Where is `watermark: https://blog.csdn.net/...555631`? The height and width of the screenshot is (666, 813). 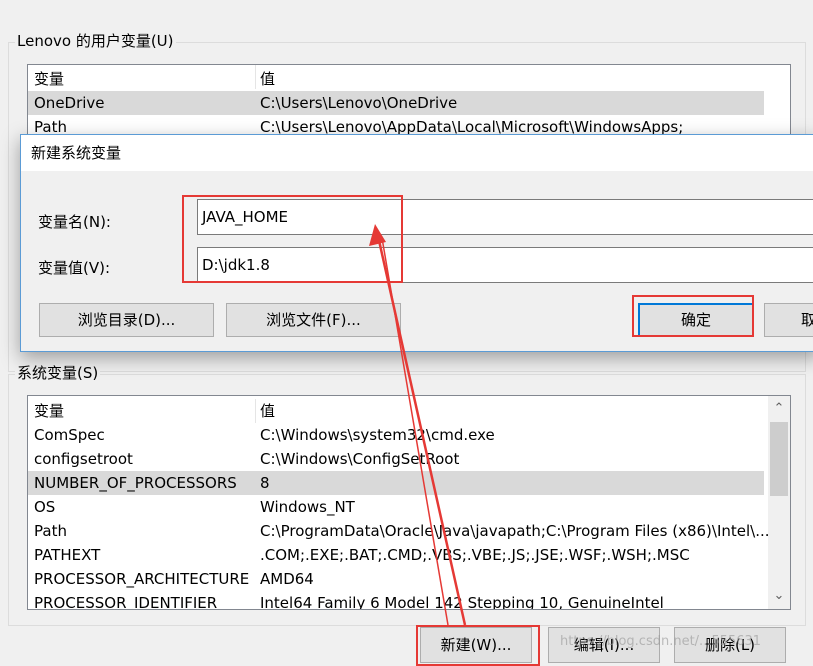
watermark: https://blog.csdn.net/...555631 is located at coordinates (661, 641).